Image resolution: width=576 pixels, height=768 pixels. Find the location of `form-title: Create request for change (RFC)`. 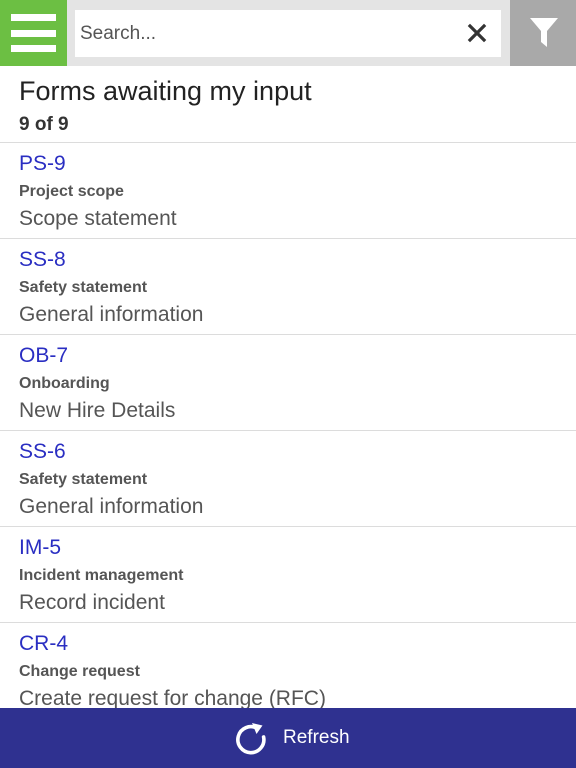

form-title: Create request for change (RFC) is located at coordinates (172, 697).